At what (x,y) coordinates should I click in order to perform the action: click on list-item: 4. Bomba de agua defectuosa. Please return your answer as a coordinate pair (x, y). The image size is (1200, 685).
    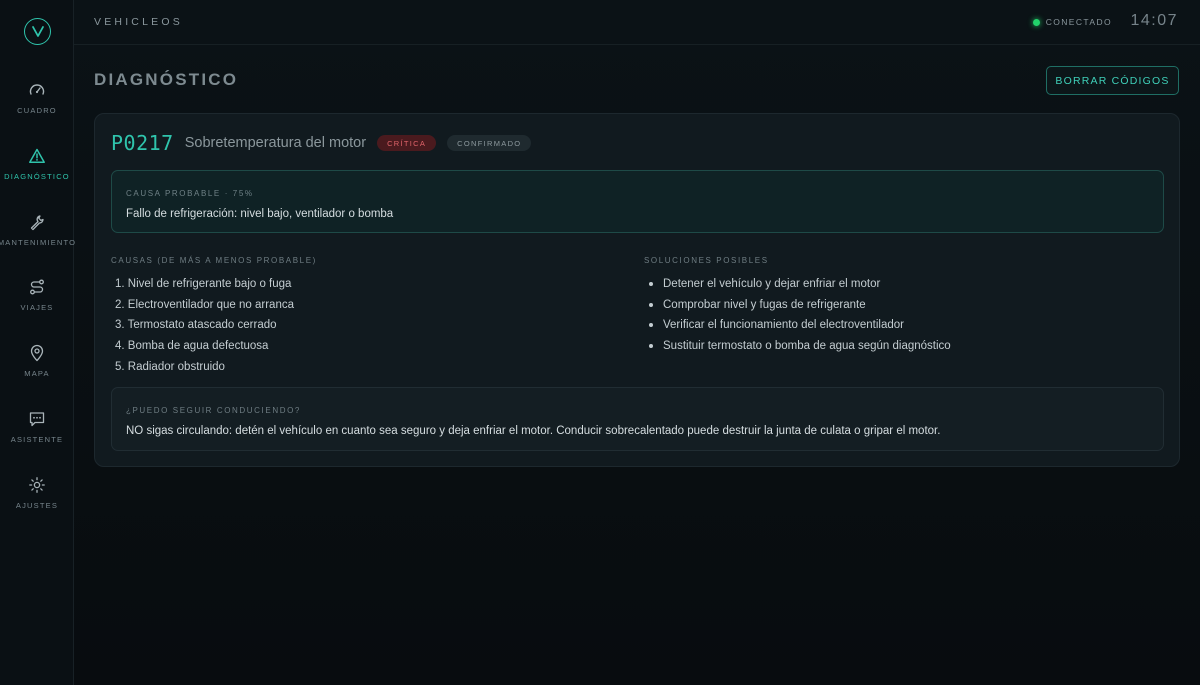
    Looking at the image, I should click on (192, 346).